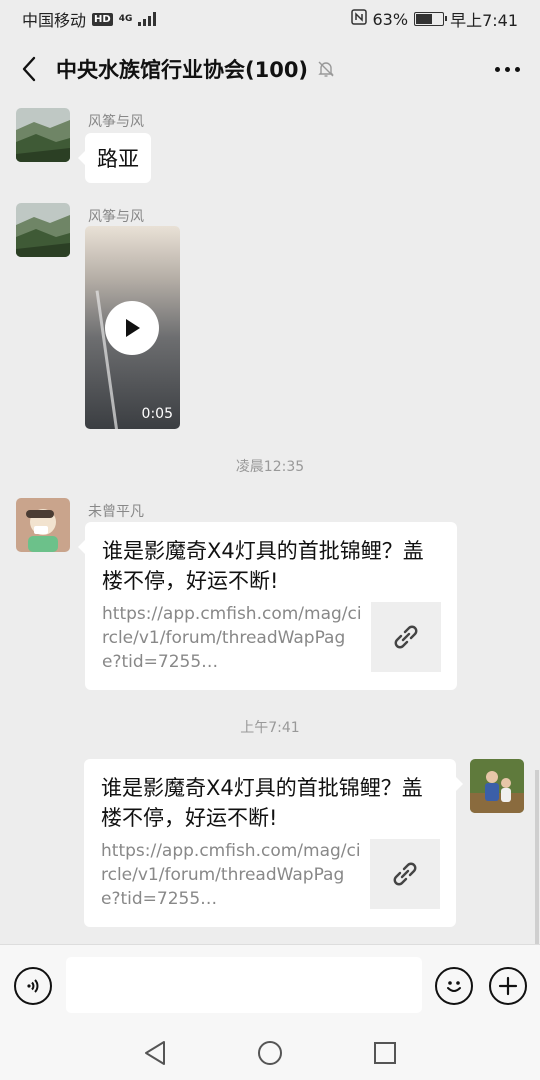 This screenshot has width=540, height=1080. What do you see at coordinates (155, 1053) in the screenshot?
I see `nav-back-icon` at bounding box center [155, 1053].